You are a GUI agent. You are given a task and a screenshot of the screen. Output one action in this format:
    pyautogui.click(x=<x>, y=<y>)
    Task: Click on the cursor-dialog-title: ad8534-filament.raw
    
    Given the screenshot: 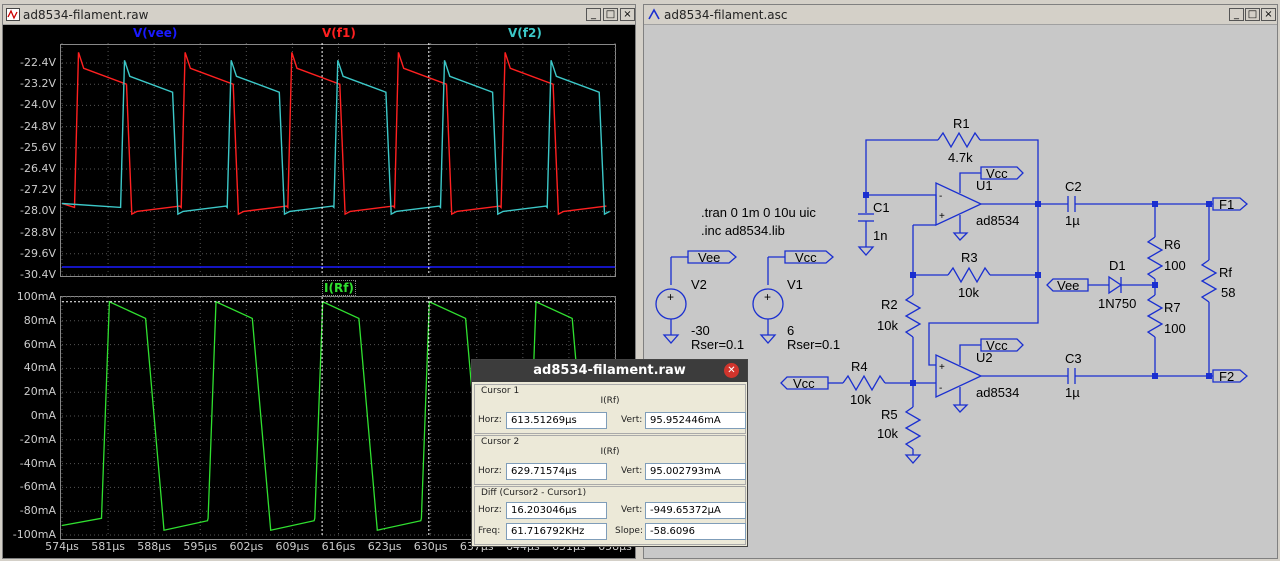 What is the action you would take?
    pyautogui.click(x=609, y=371)
    